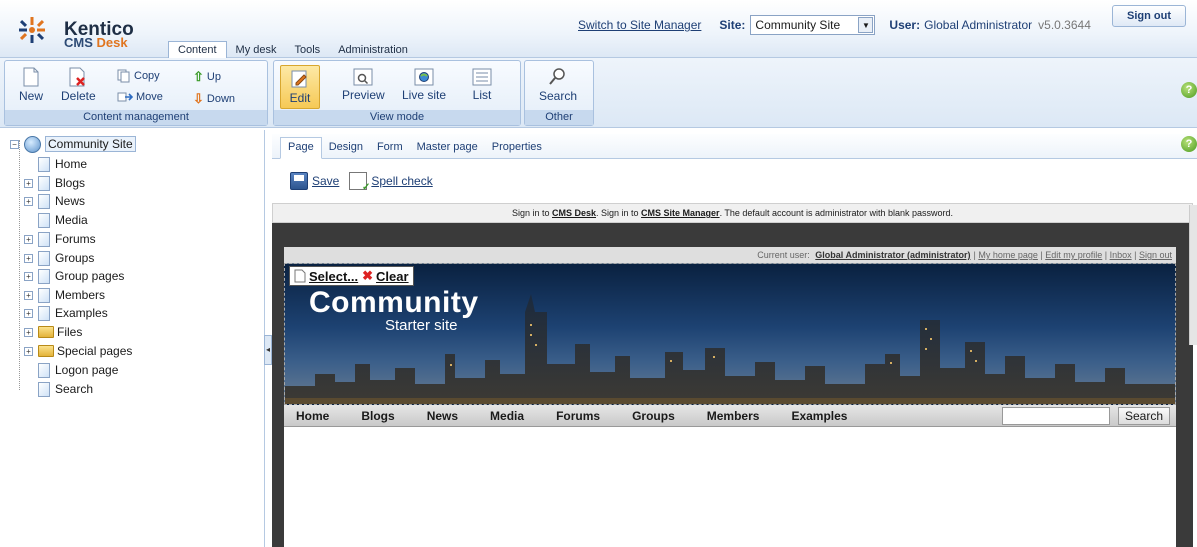 This screenshot has width=1197, height=547. I want to click on tree-item-label: Media, so click(71, 220).